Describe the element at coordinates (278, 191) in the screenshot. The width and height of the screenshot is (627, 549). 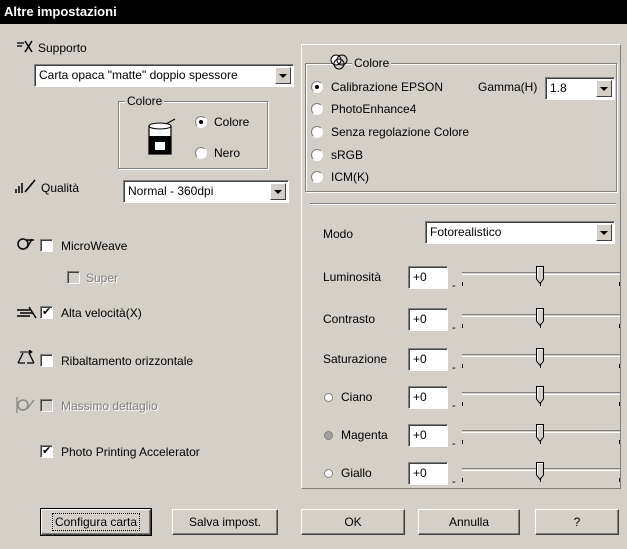
I see `qualita-dropdown-arrow` at that location.